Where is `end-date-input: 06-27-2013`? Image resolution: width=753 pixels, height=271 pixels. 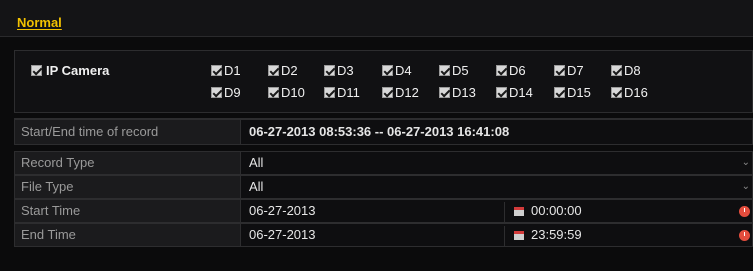 end-date-input: 06-27-2013 is located at coordinates (282, 235).